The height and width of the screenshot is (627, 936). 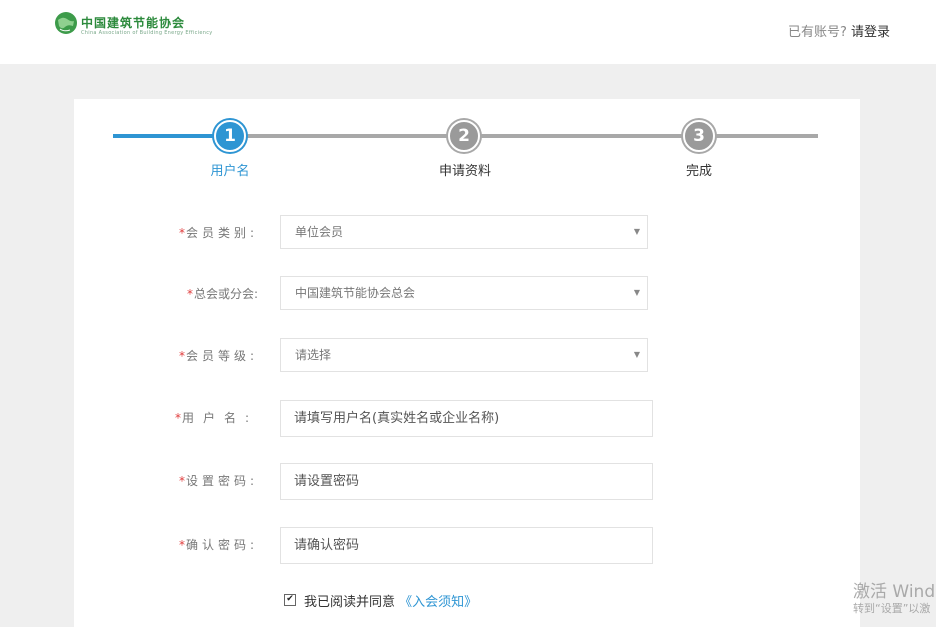 What do you see at coordinates (892, 609) in the screenshot?
I see `watermark-subtitle: 转到“设置”以激` at bounding box center [892, 609].